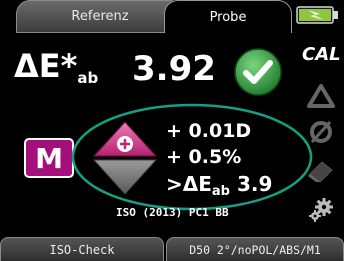 This screenshot has width=344, height=261. I want to click on measurement-settings-label: D50 2°/noPOL/ABS/M1, so click(255, 249).